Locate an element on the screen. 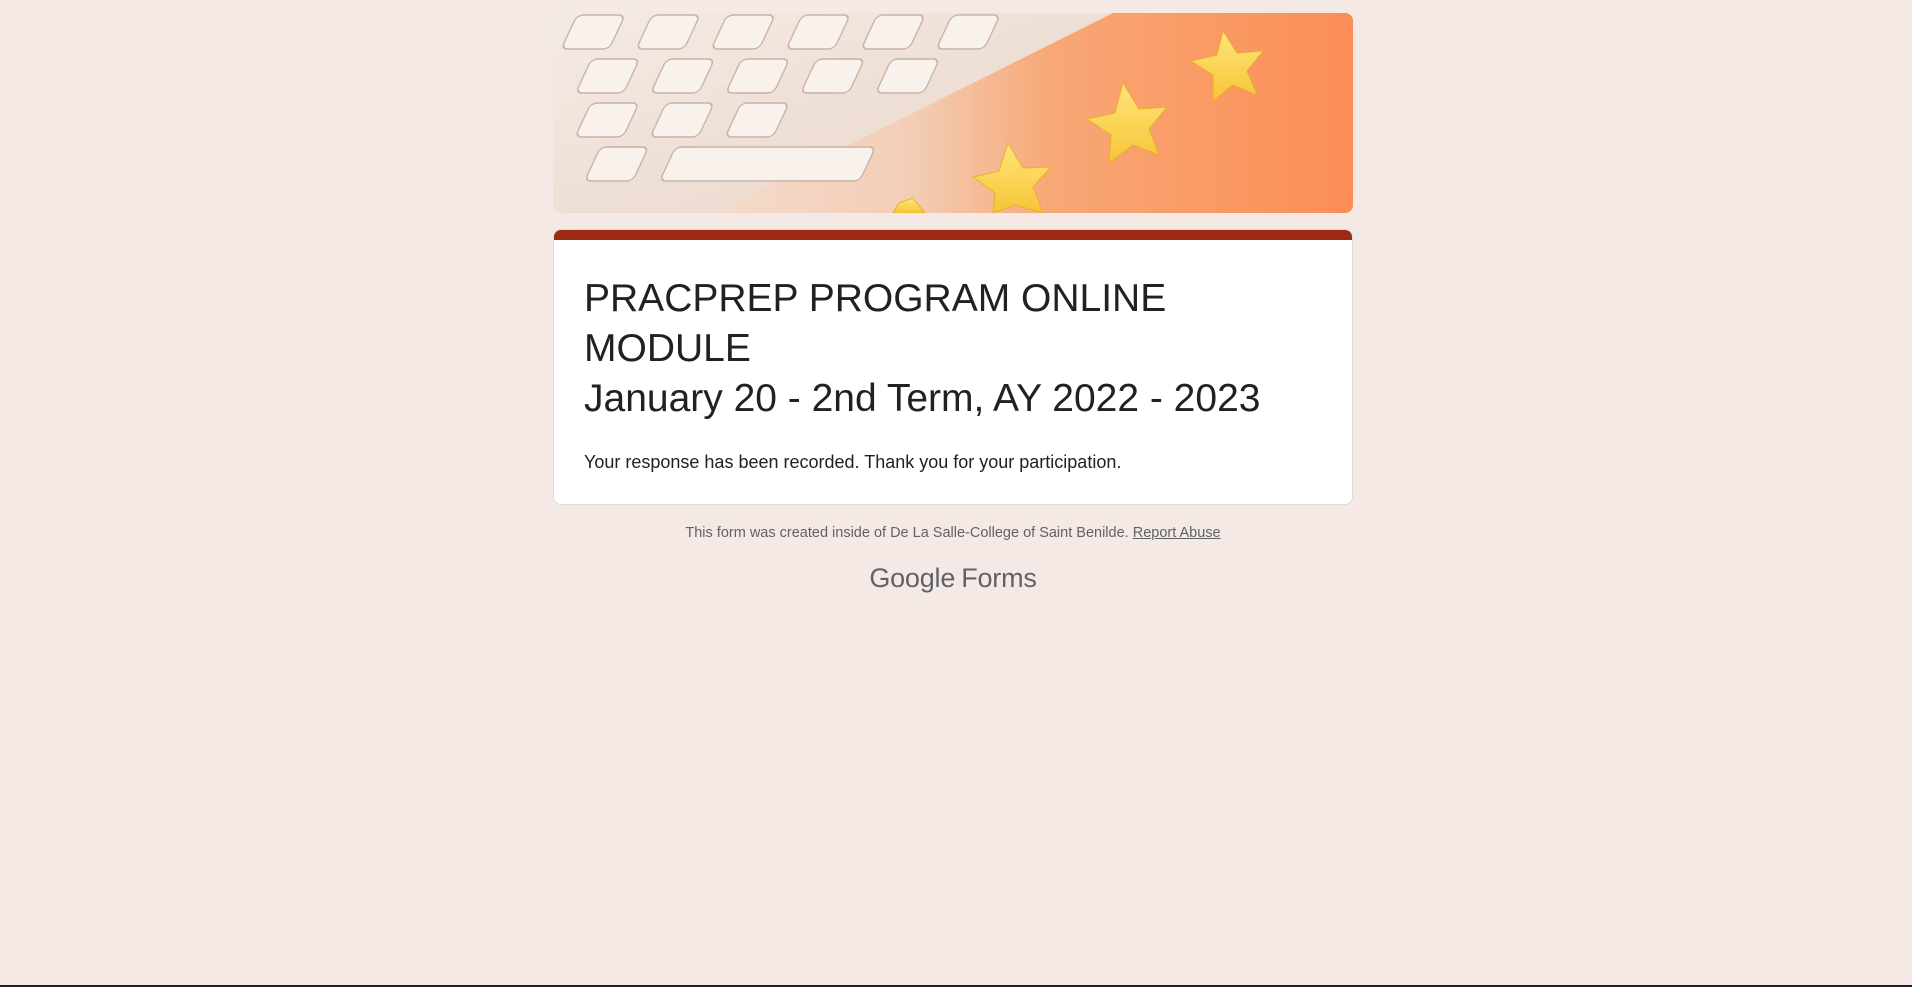 The height and width of the screenshot is (987, 1912). report-abuse-link: Report Abuse is located at coordinates (1177, 533).